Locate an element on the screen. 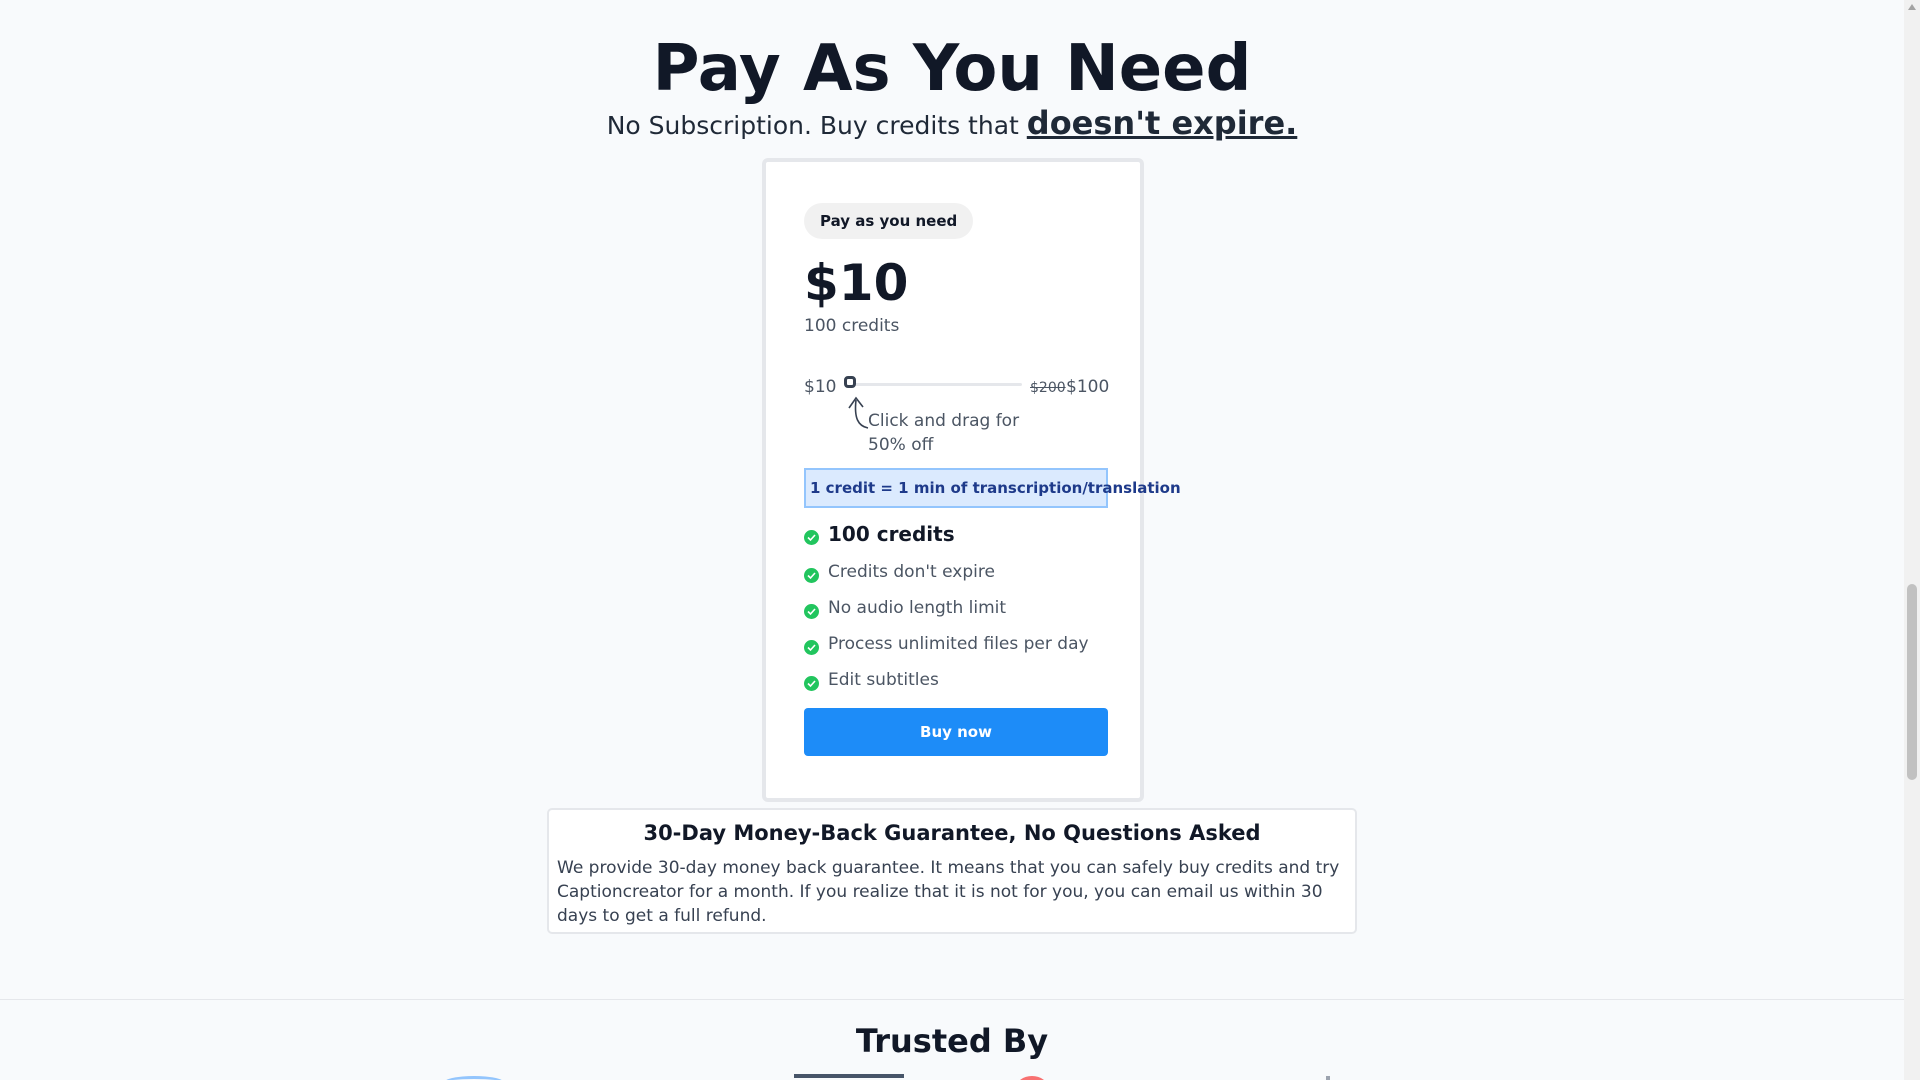 The height and width of the screenshot is (1080, 1920). feature-item: Process unlimited files per day is located at coordinates (956, 650).